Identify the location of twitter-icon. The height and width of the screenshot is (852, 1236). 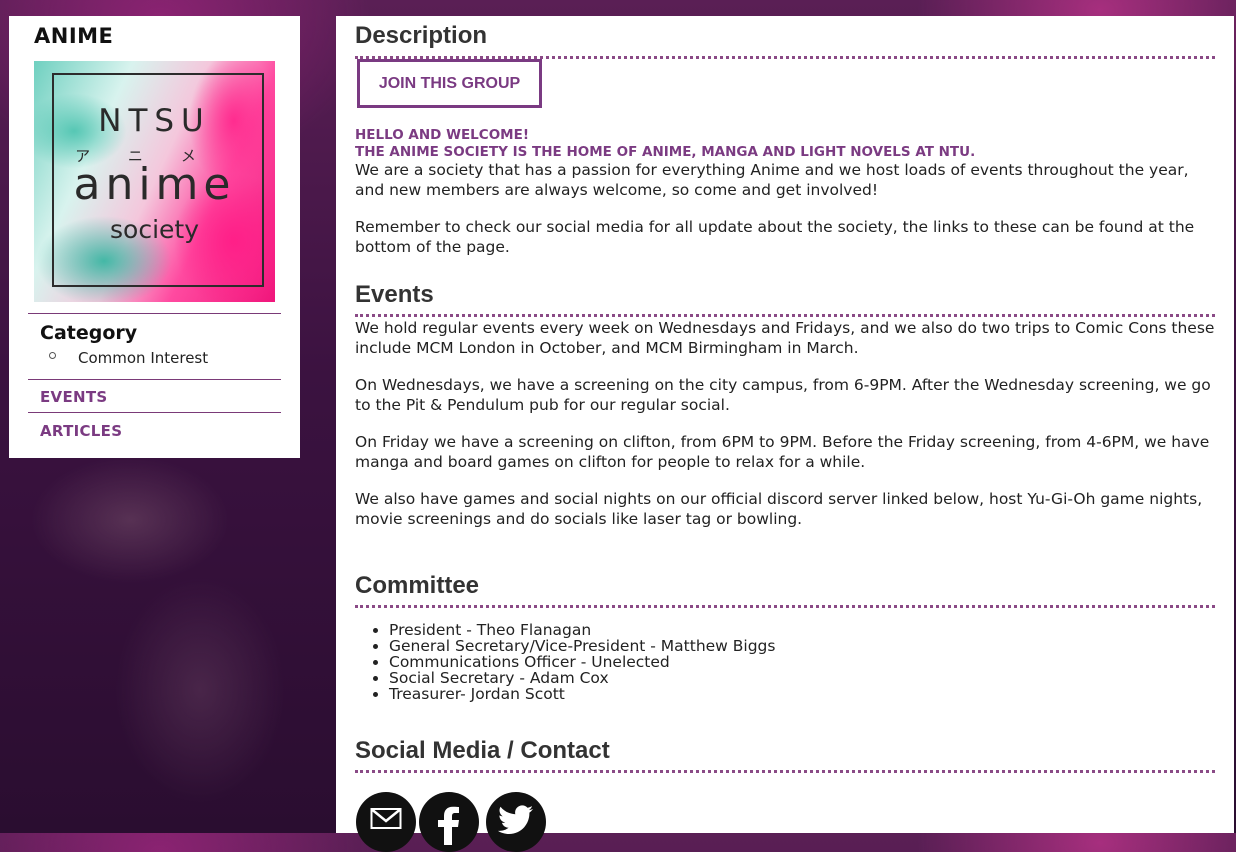
(515, 819).